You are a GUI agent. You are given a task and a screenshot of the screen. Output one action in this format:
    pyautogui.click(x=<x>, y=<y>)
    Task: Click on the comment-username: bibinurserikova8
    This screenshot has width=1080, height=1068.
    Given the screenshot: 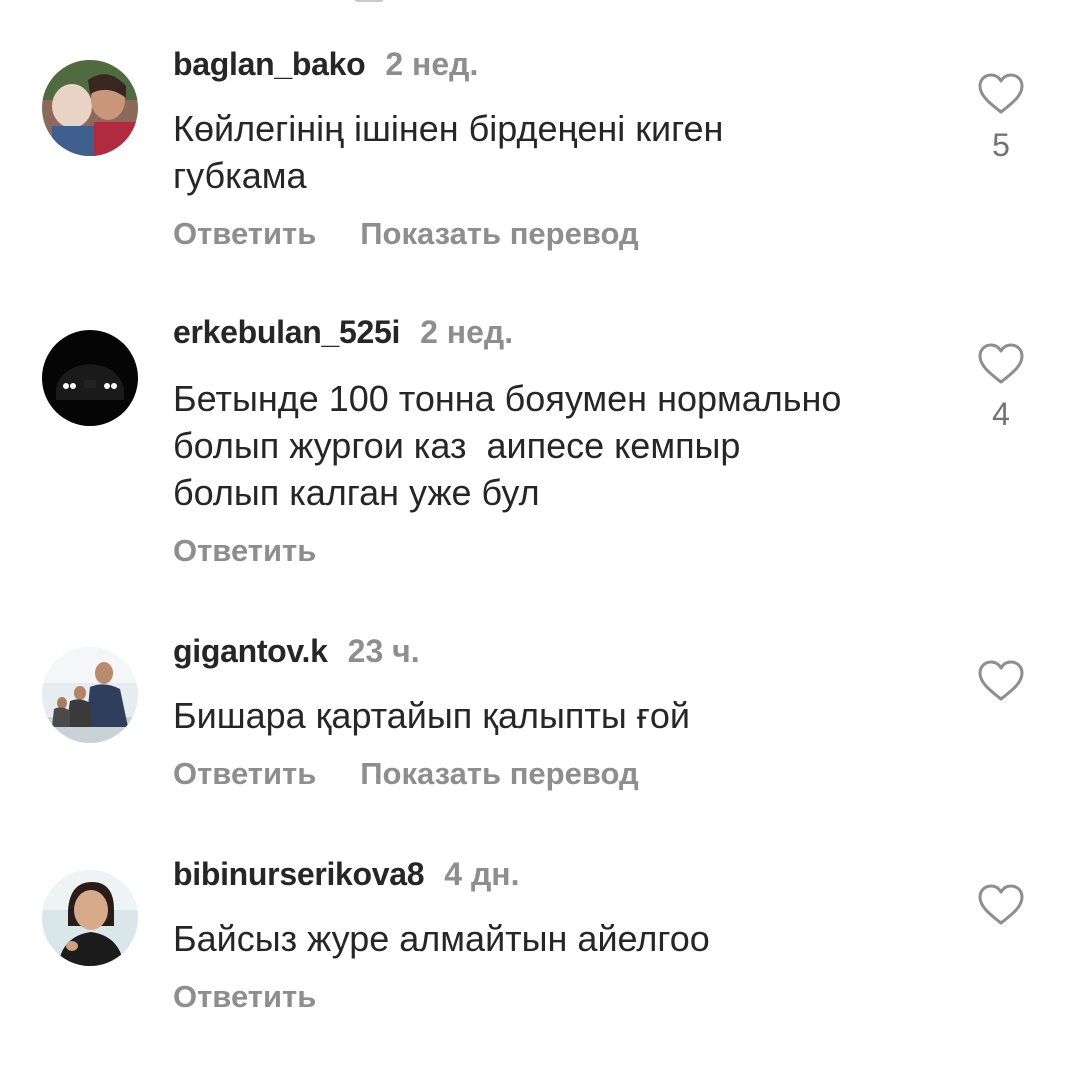 What is the action you would take?
    pyautogui.click(x=299, y=874)
    